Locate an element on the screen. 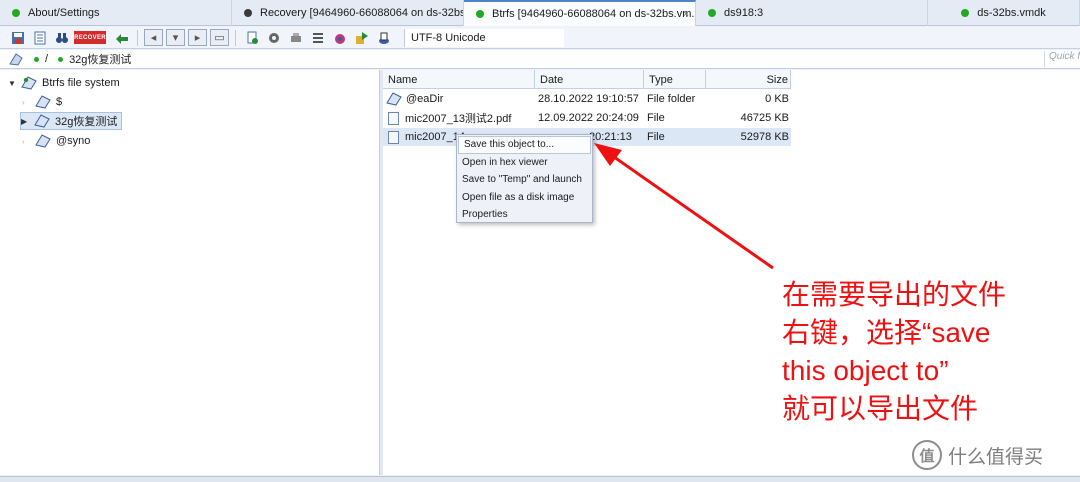 This screenshot has width=1080, height=482. path-bar: / 32g恢复测试 Quick fi is located at coordinates (540, 59).